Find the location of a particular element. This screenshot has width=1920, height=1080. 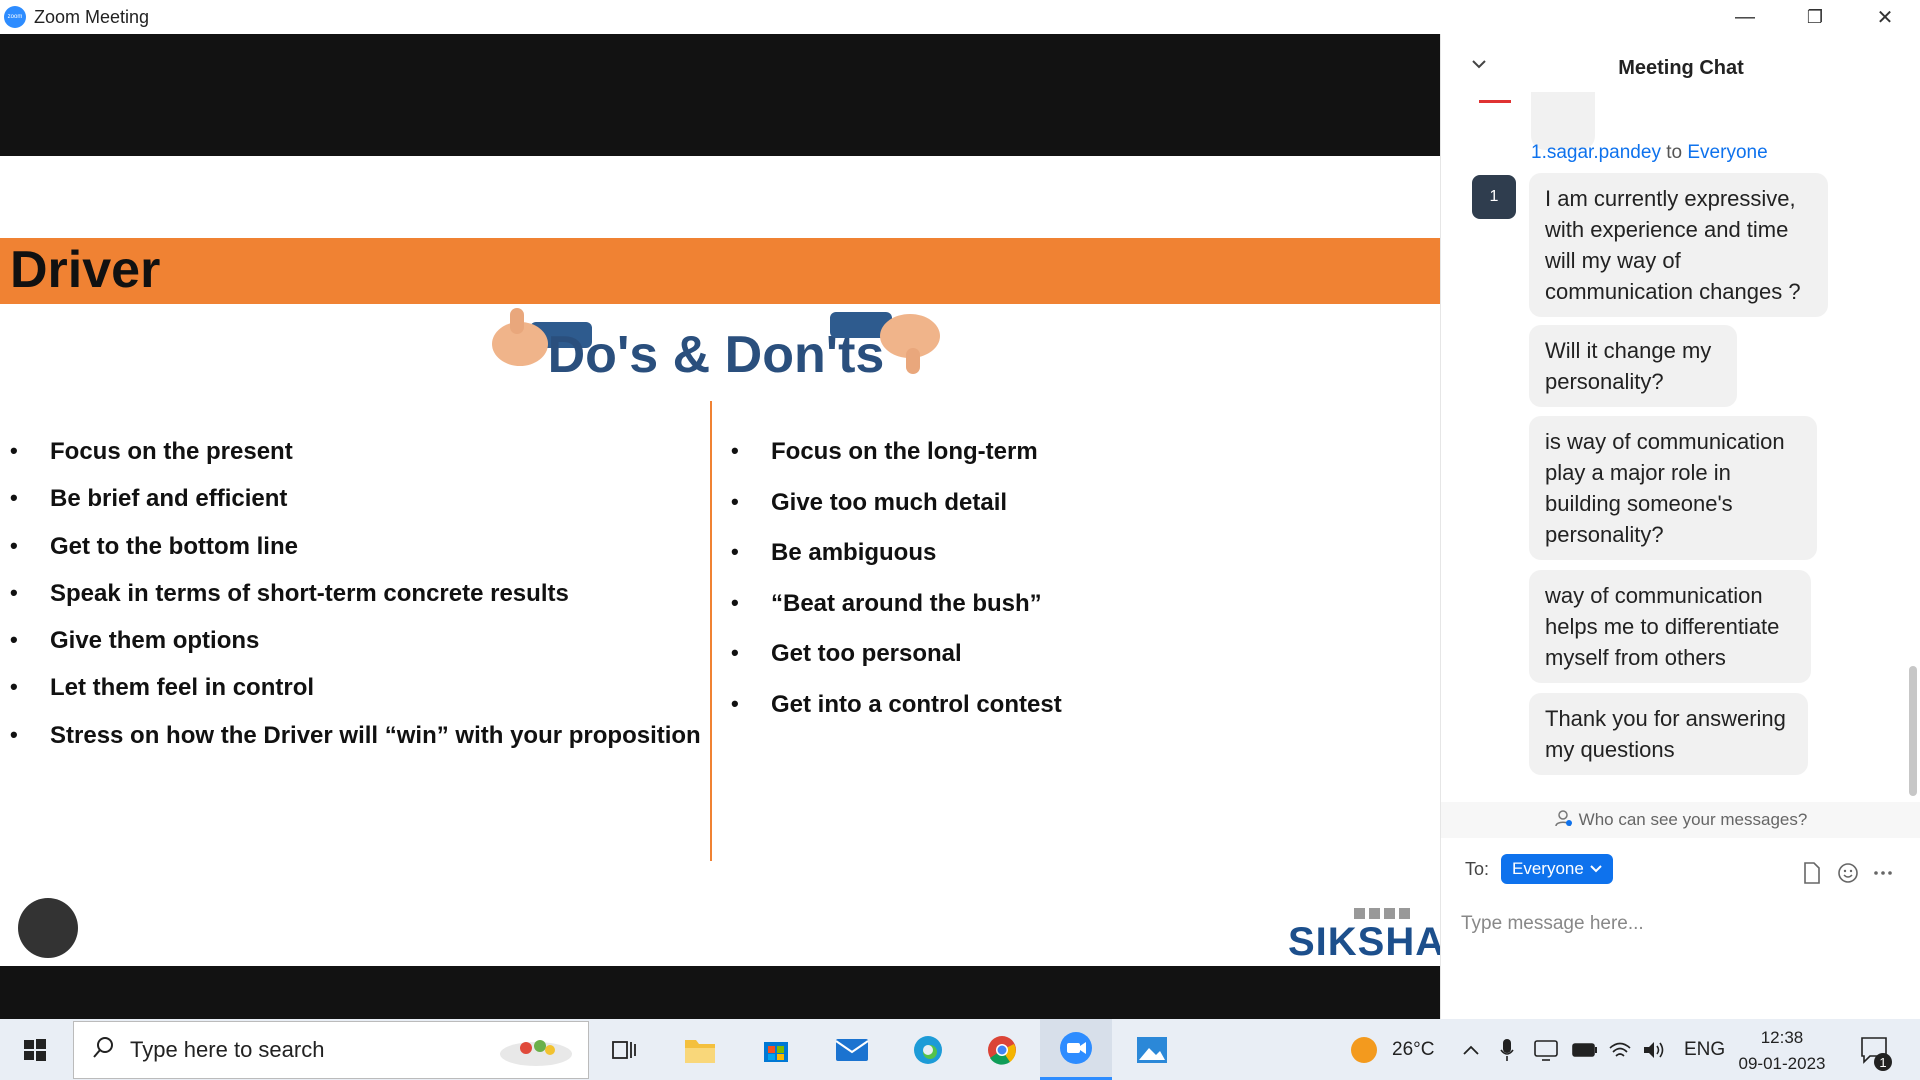

privacy-text: Who can see your messages? is located at coordinates (1693, 819).